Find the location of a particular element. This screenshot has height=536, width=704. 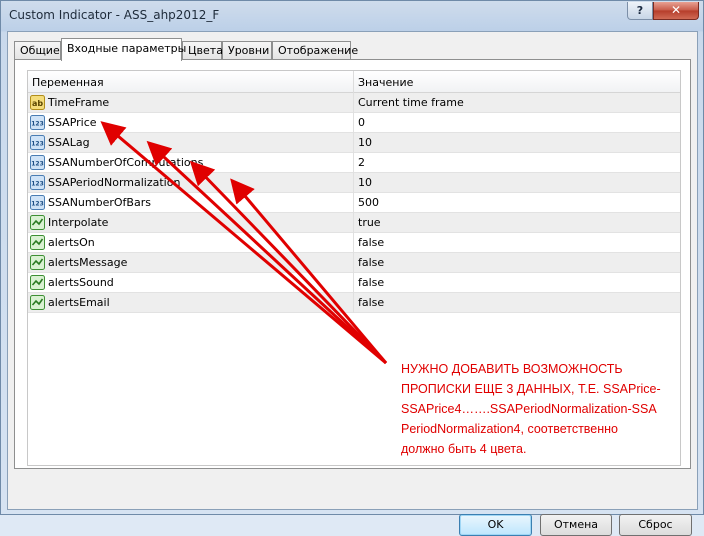

grid-row: 123 SSALag 10 is located at coordinates (354, 143).